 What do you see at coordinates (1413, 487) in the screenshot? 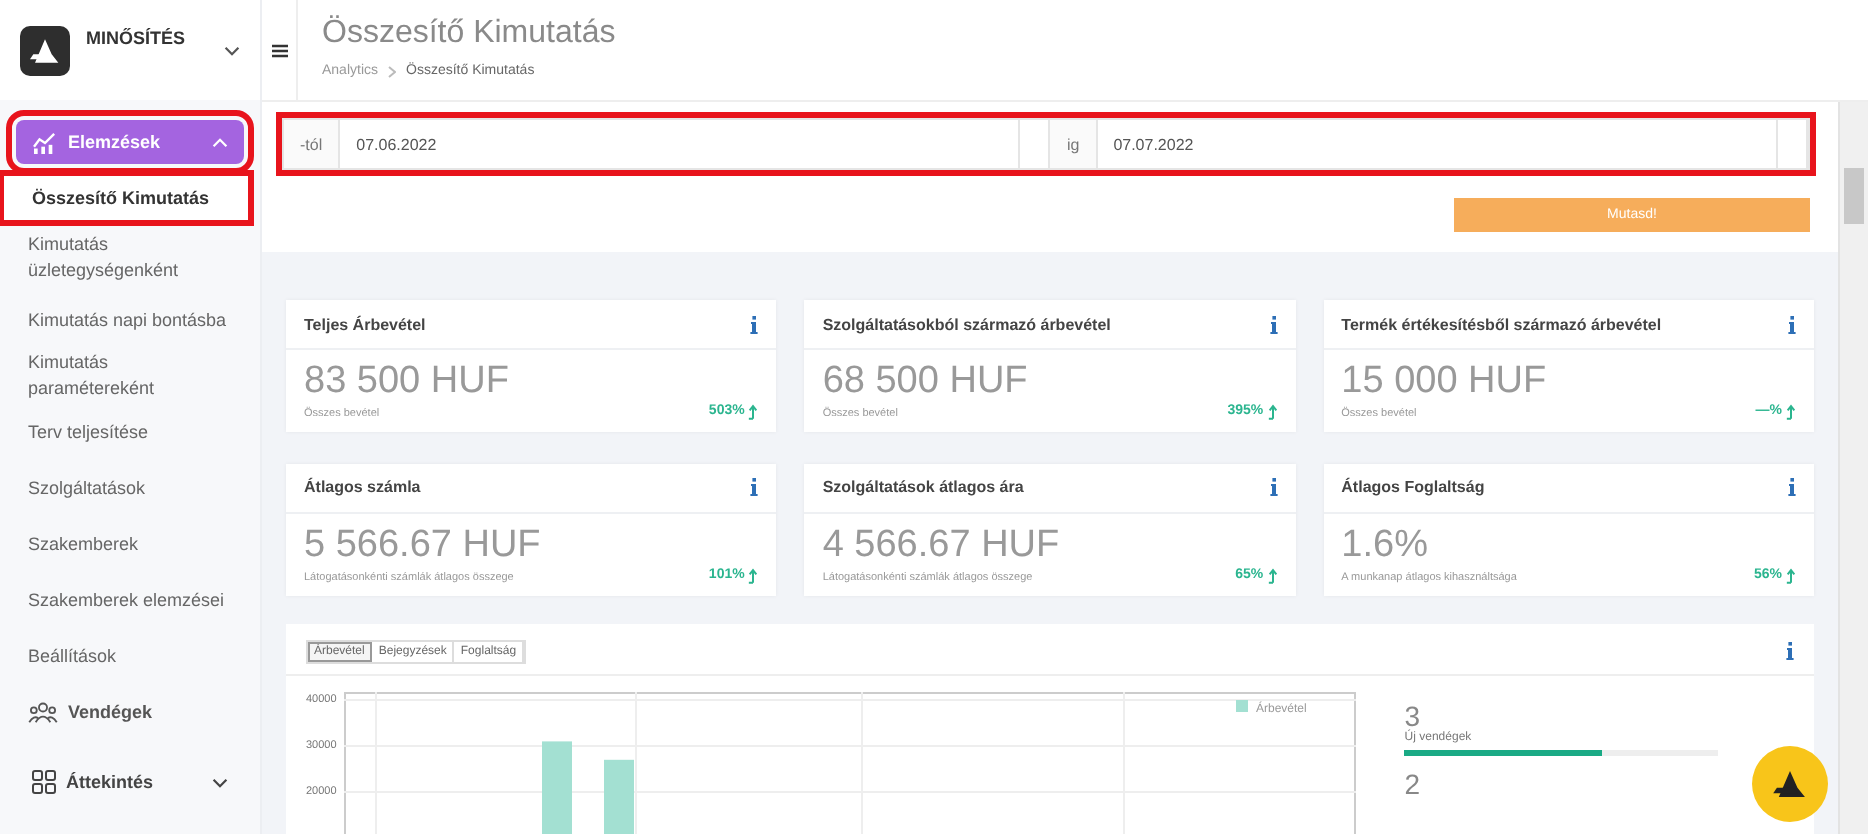
I see `card-title: Átlagos Foglaltság` at bounding box center [1413, 487].